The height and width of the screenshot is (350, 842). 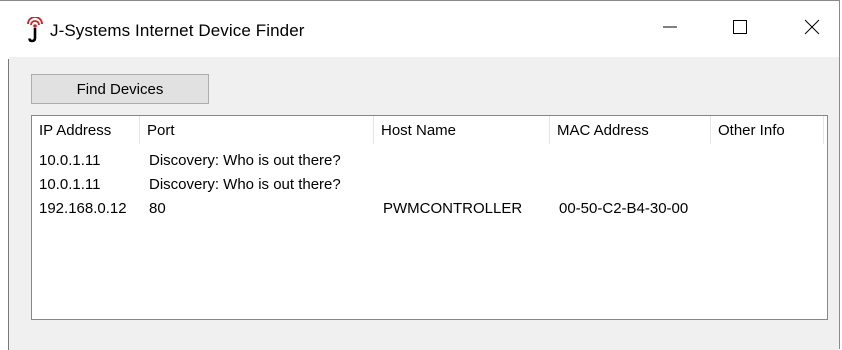 What do you see at coordinates (86, 130) in the screenshot?
I see `column-header-ip-address: IP Address` at bounding box center [86, 130].